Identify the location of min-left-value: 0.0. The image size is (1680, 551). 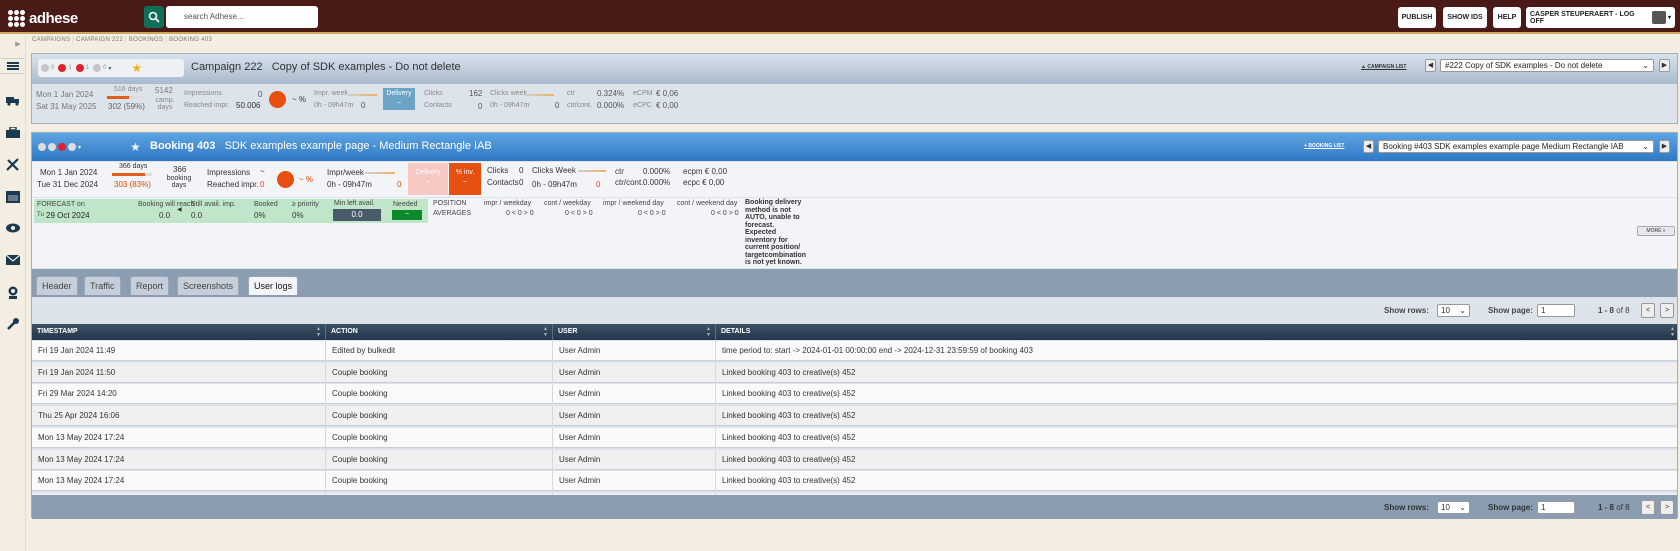
(357, 215).